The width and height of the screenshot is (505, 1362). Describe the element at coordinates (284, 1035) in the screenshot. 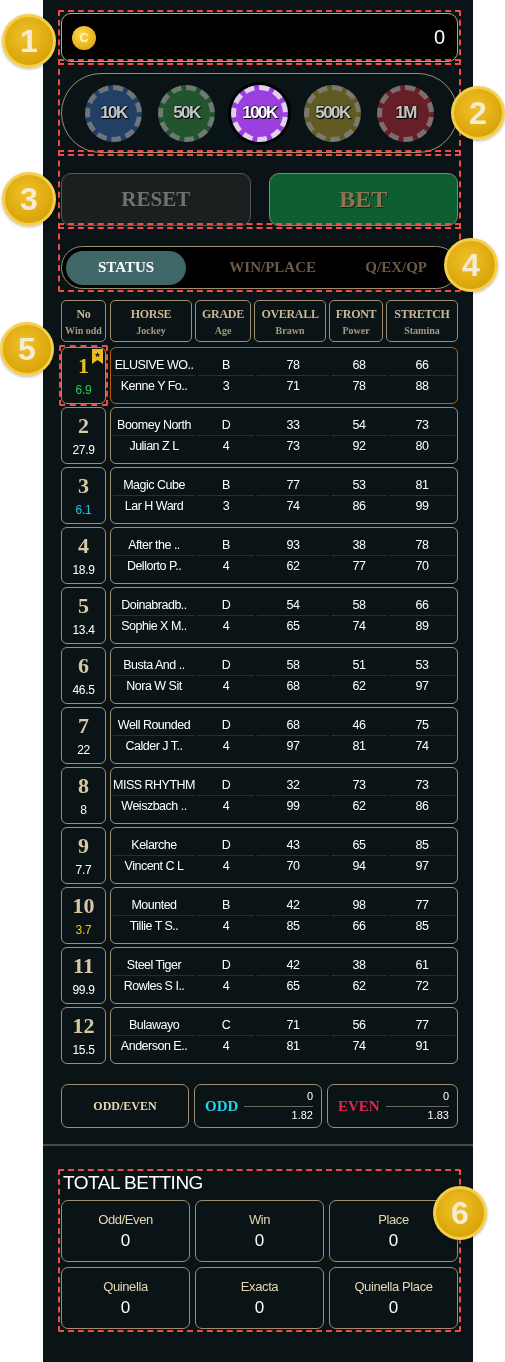

I see `horse-row: Bulawayo C 71 56 77 Anderson E.. 4 81 74 91` at that location.